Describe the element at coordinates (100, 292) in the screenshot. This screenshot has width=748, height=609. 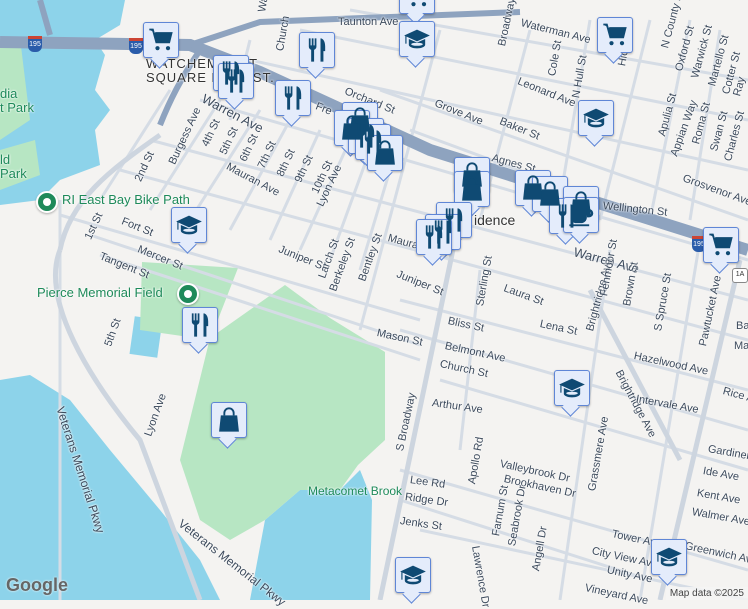
I see `pierce-field-label: Pierce Memorial Field` at that location.